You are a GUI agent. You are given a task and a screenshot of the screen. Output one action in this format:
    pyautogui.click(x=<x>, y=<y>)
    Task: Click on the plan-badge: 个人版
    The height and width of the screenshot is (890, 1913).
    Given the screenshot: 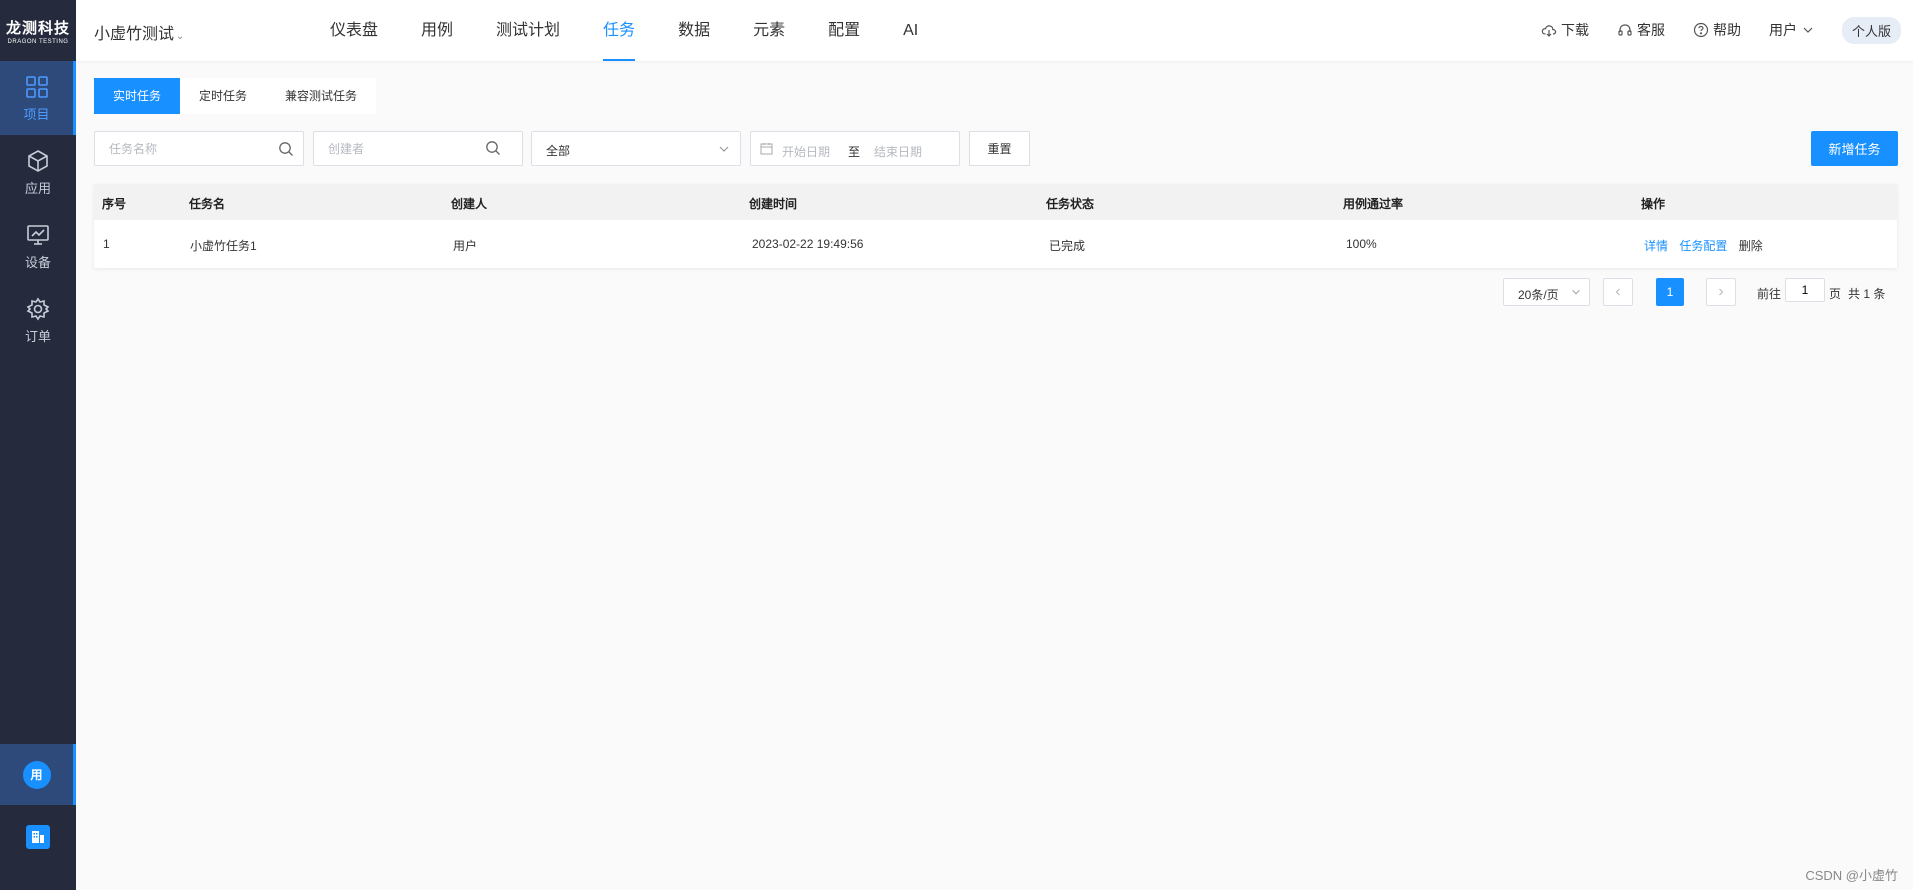 What is the action you would take?
    pyautogui.click(x=1871, y=30)
    